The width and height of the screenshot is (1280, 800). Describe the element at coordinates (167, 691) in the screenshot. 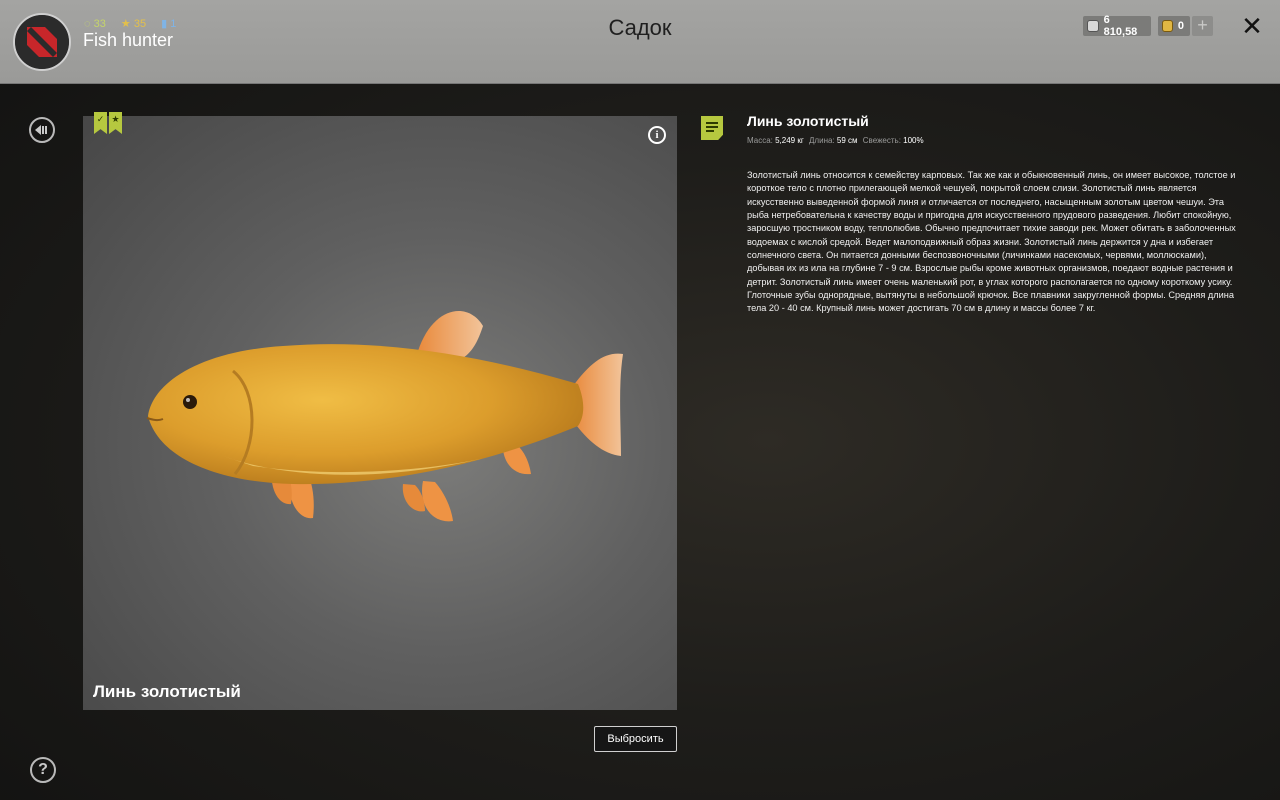

I see `fish-name-label: Линь золотистый` at that location.